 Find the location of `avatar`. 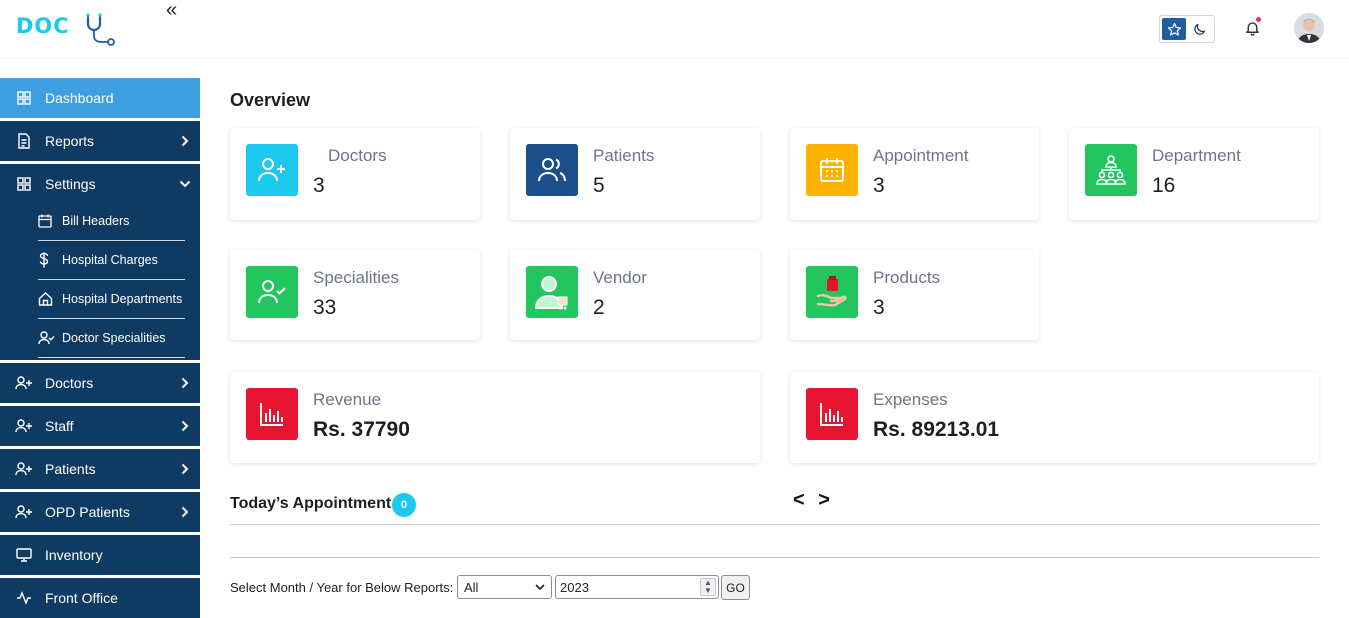

avatar is located at coordinates (1309, 28).